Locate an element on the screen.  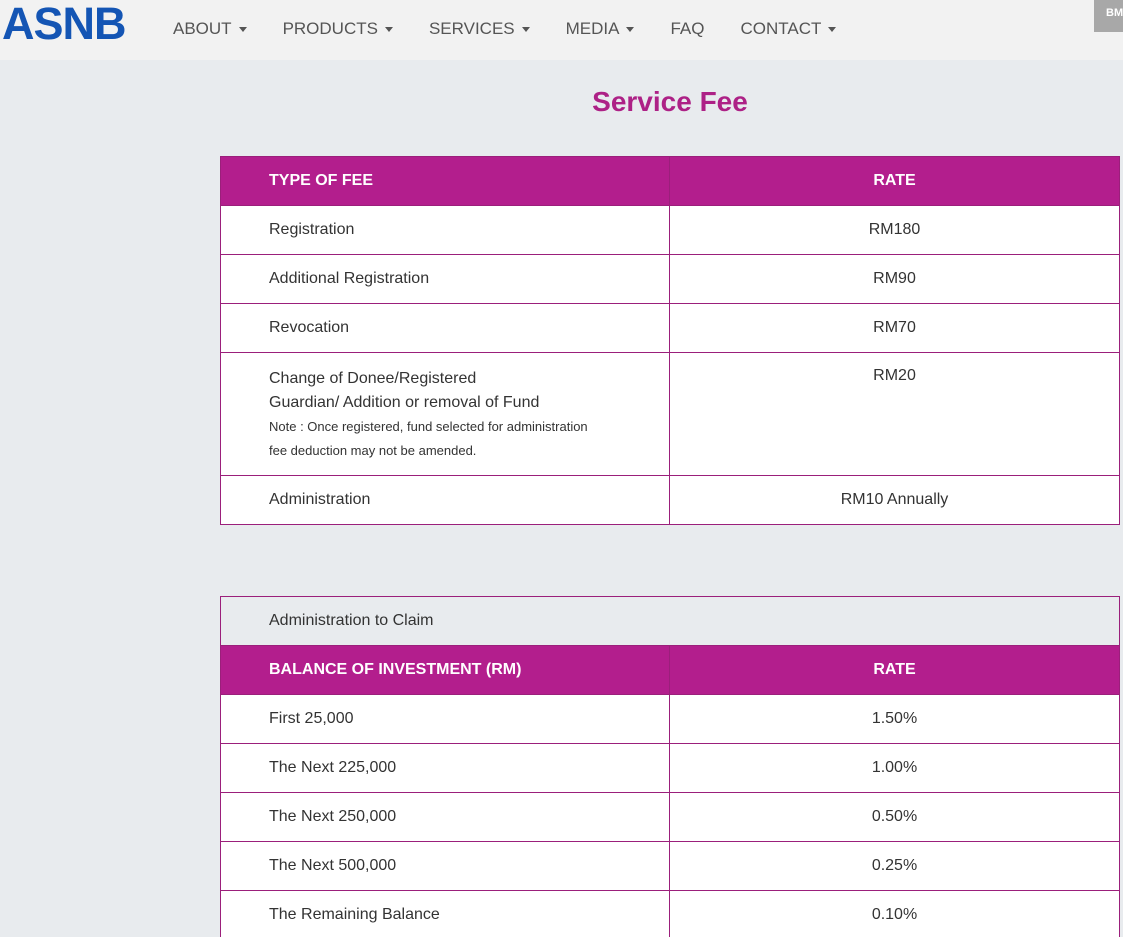
fee-type-cell: Revocation is located at coordinates (445, 328).